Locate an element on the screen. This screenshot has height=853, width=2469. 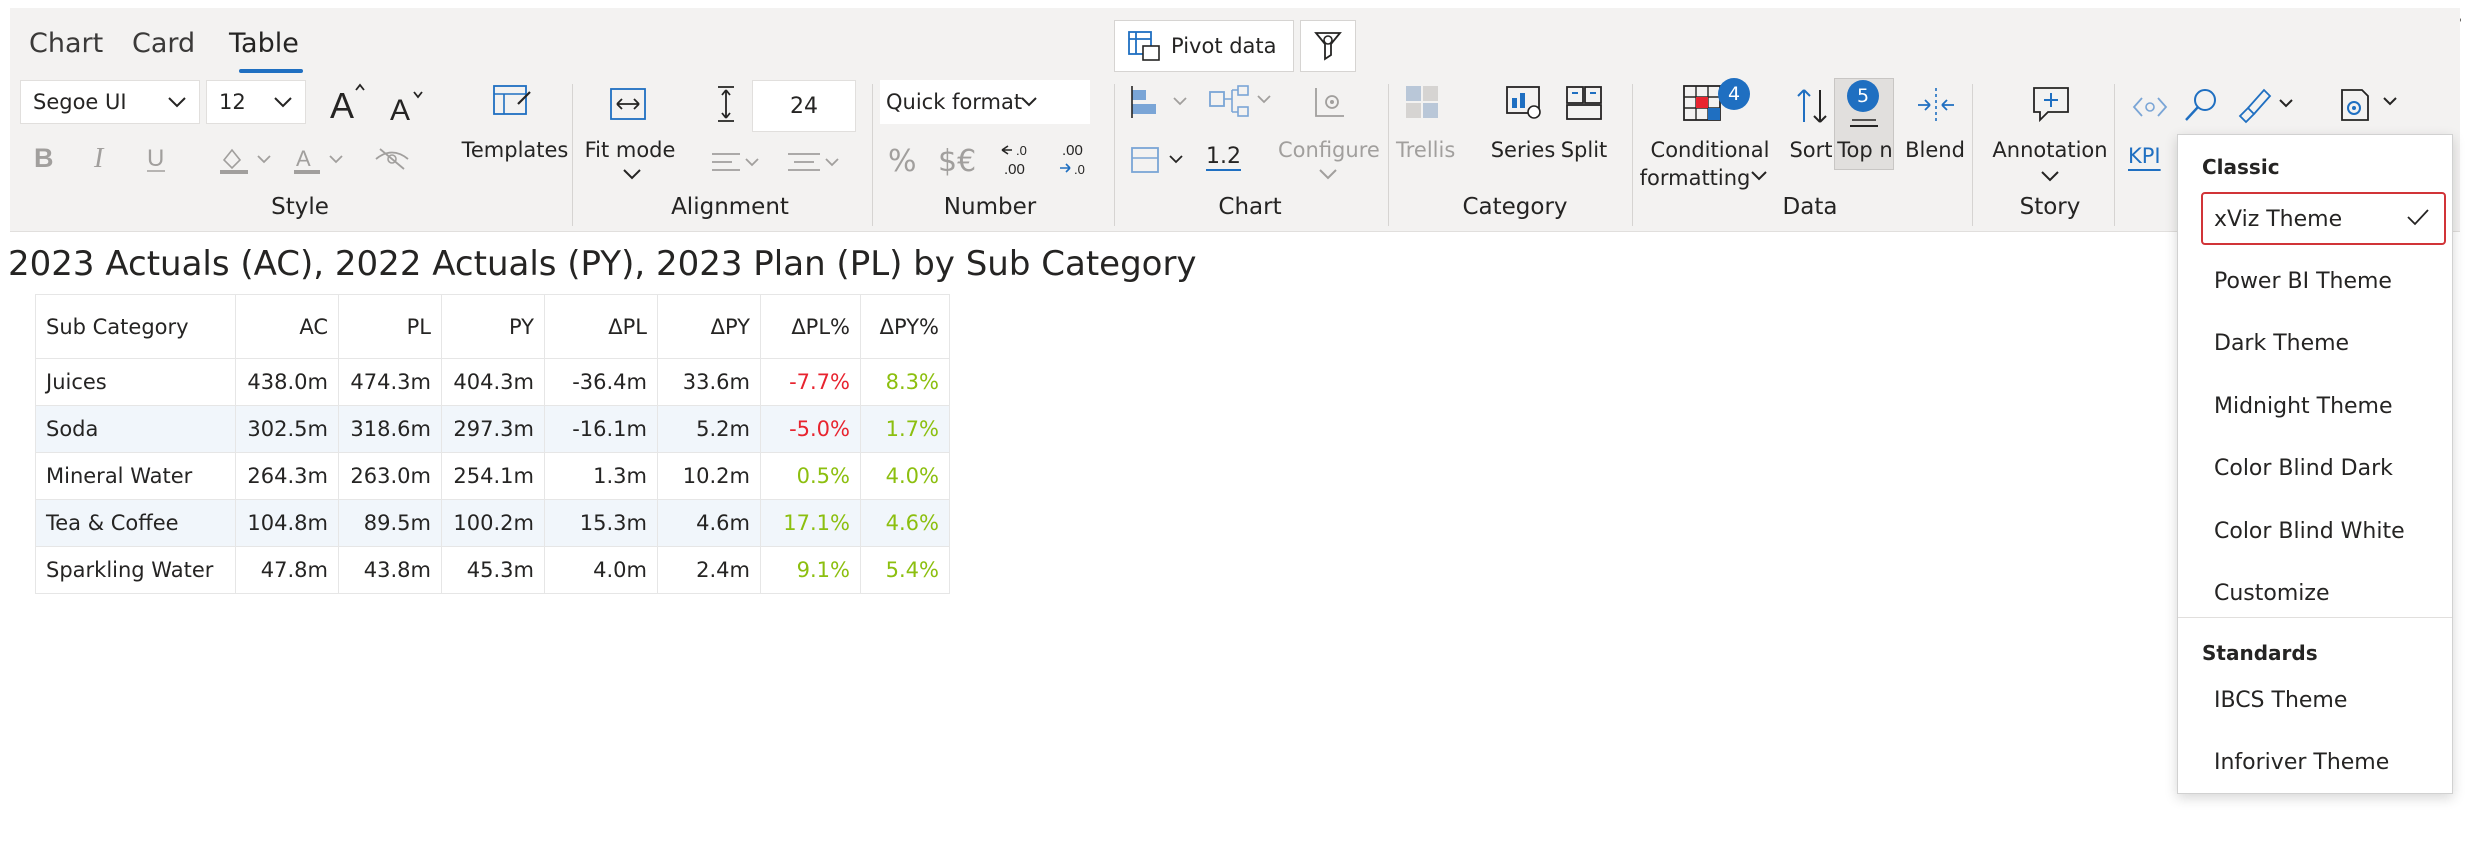
menu-section-standards: Standards is located at coordinates (2260, 653).